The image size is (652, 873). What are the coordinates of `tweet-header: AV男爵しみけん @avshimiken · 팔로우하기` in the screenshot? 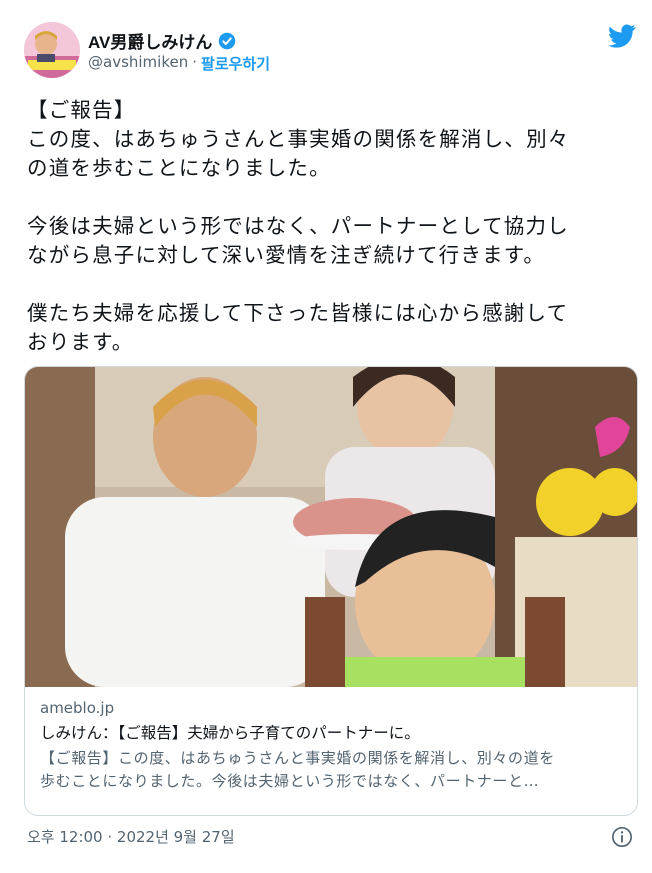 It's located at (331, 50).